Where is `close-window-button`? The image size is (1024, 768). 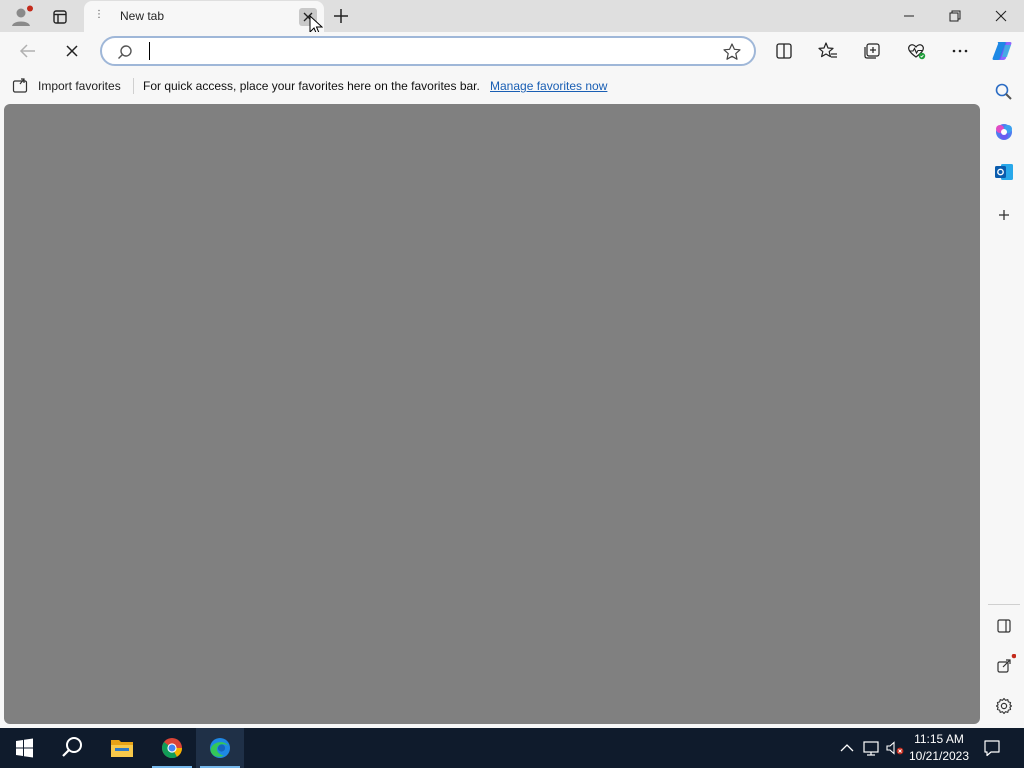 close-window-button is located at coordinates (1001, 16).